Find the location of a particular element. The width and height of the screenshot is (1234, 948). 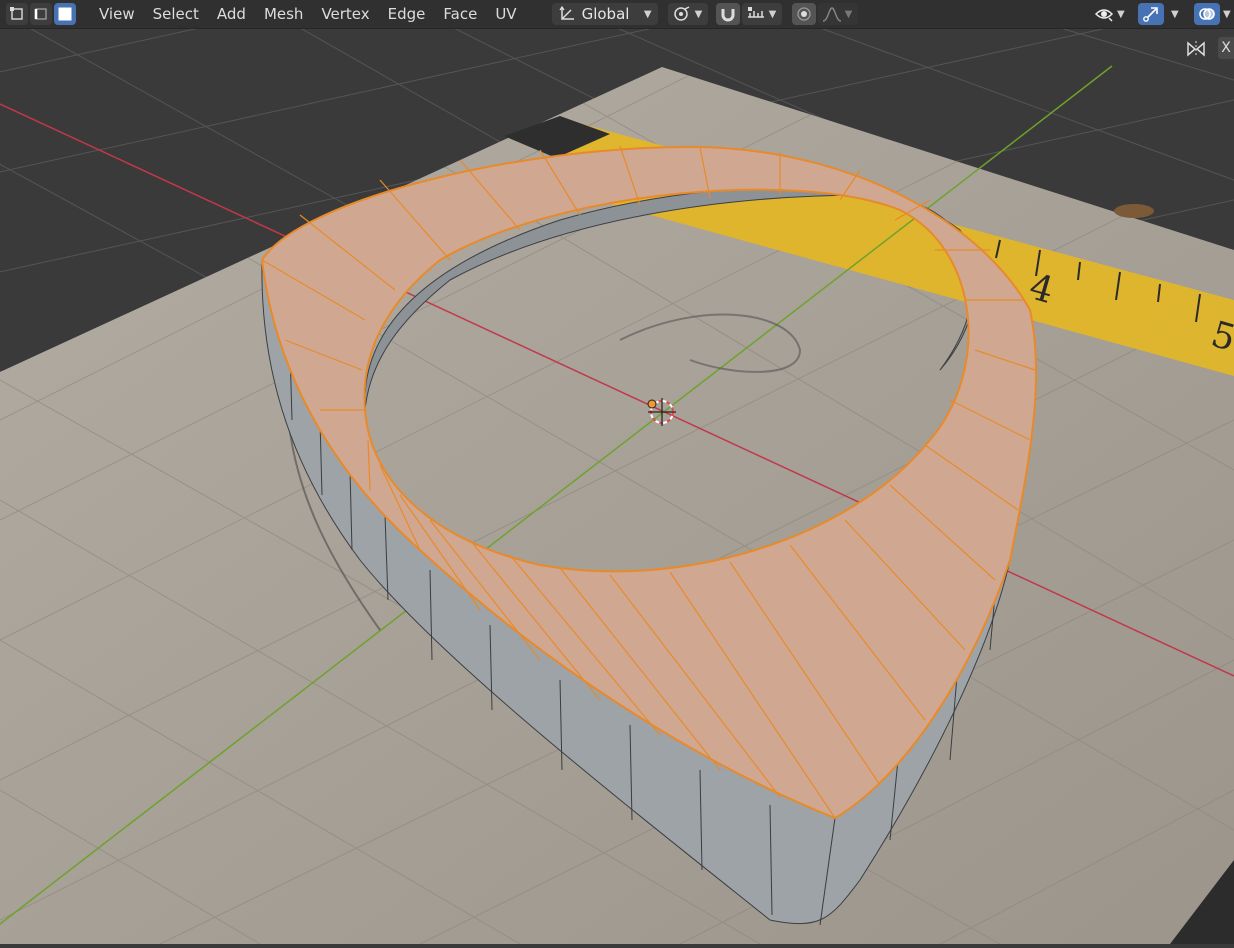

mirror-x-label: X is located at coordinates (1226, 48).